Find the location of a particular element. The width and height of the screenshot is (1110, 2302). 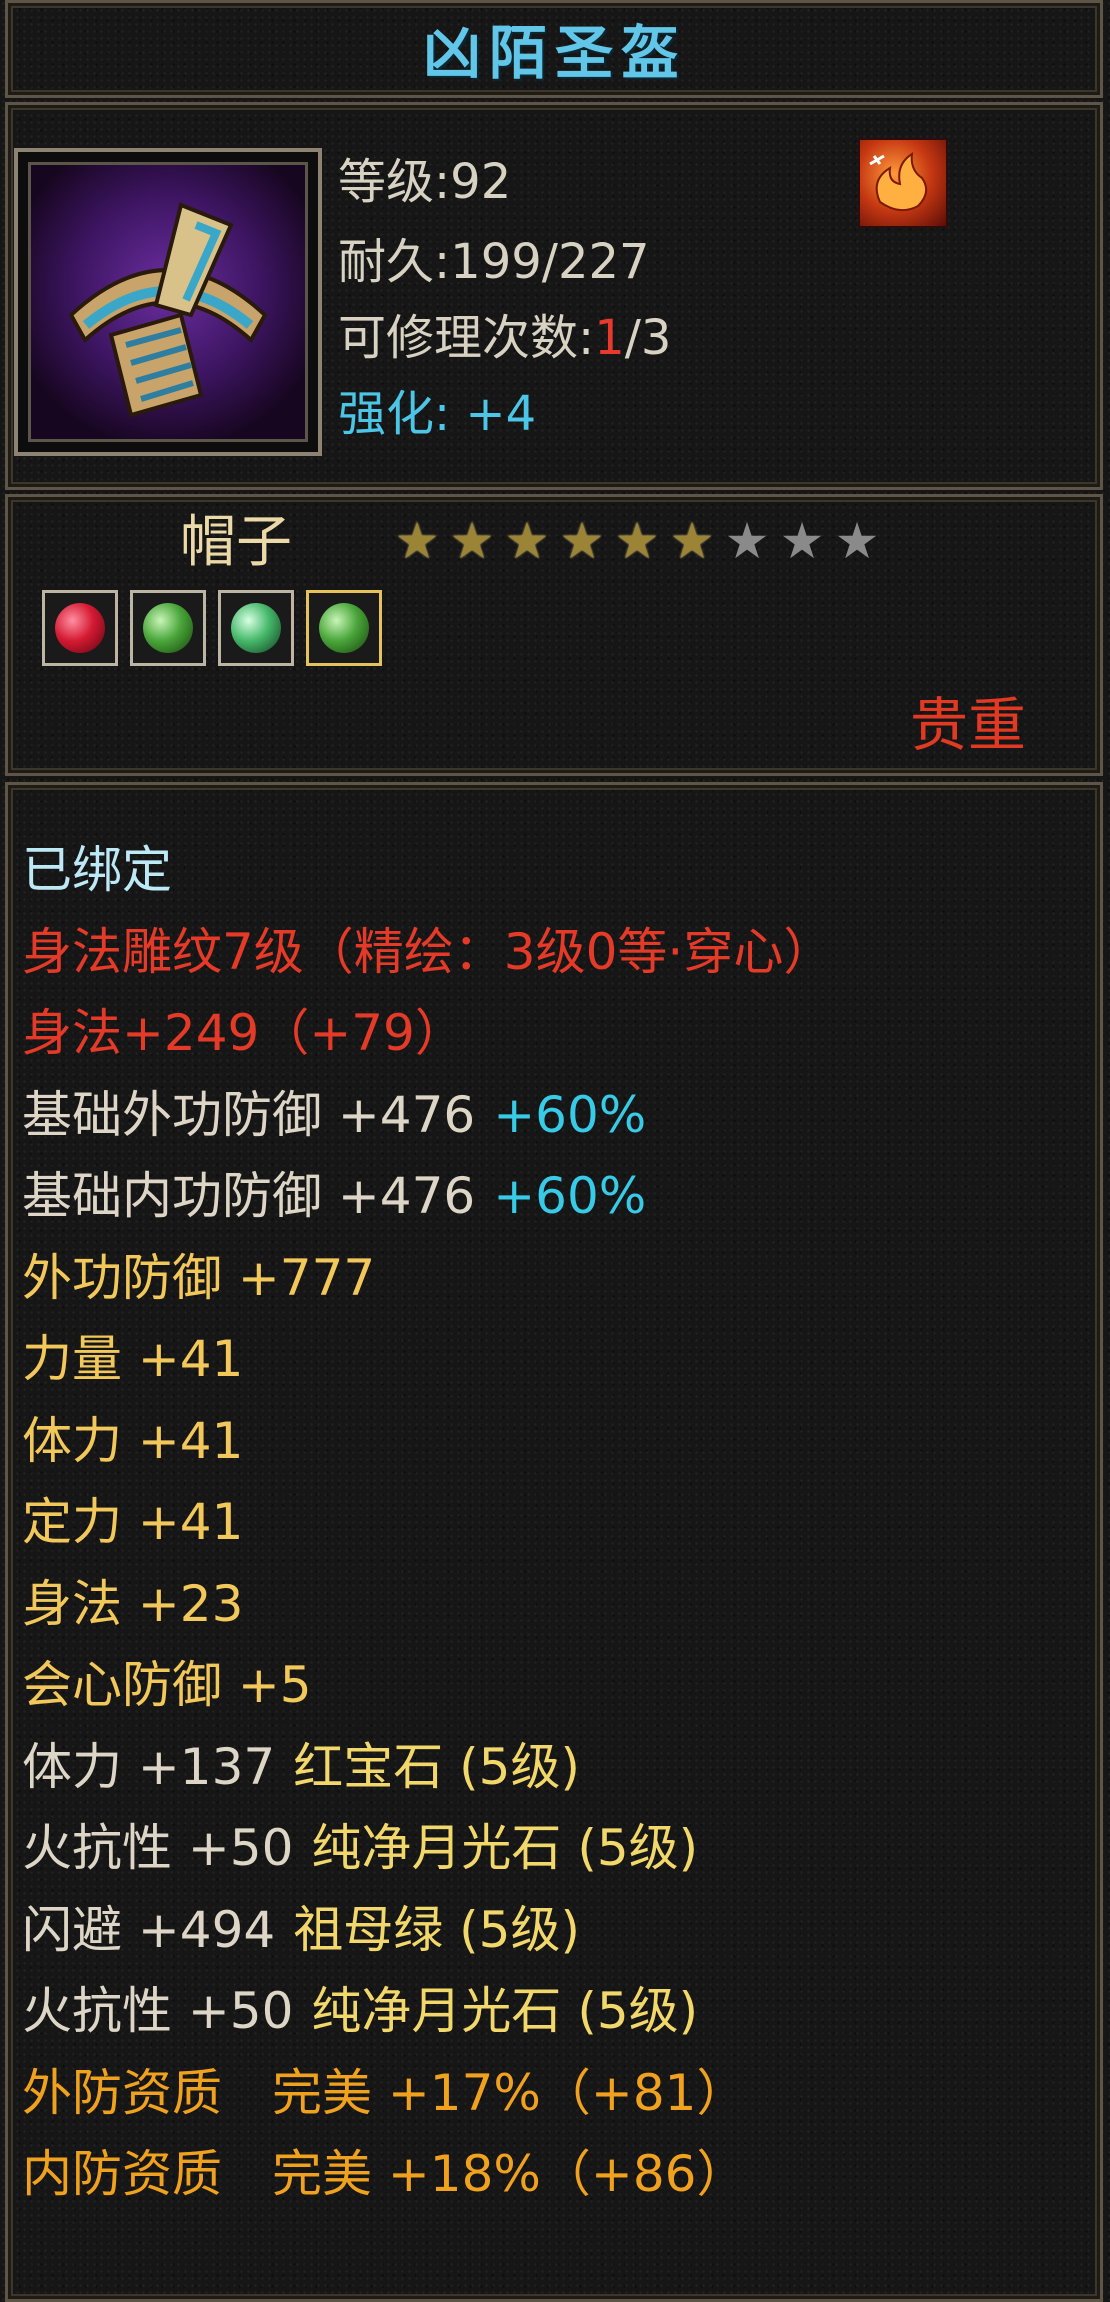

focus: 定力 +41 is located at coordinates (133, 1522).